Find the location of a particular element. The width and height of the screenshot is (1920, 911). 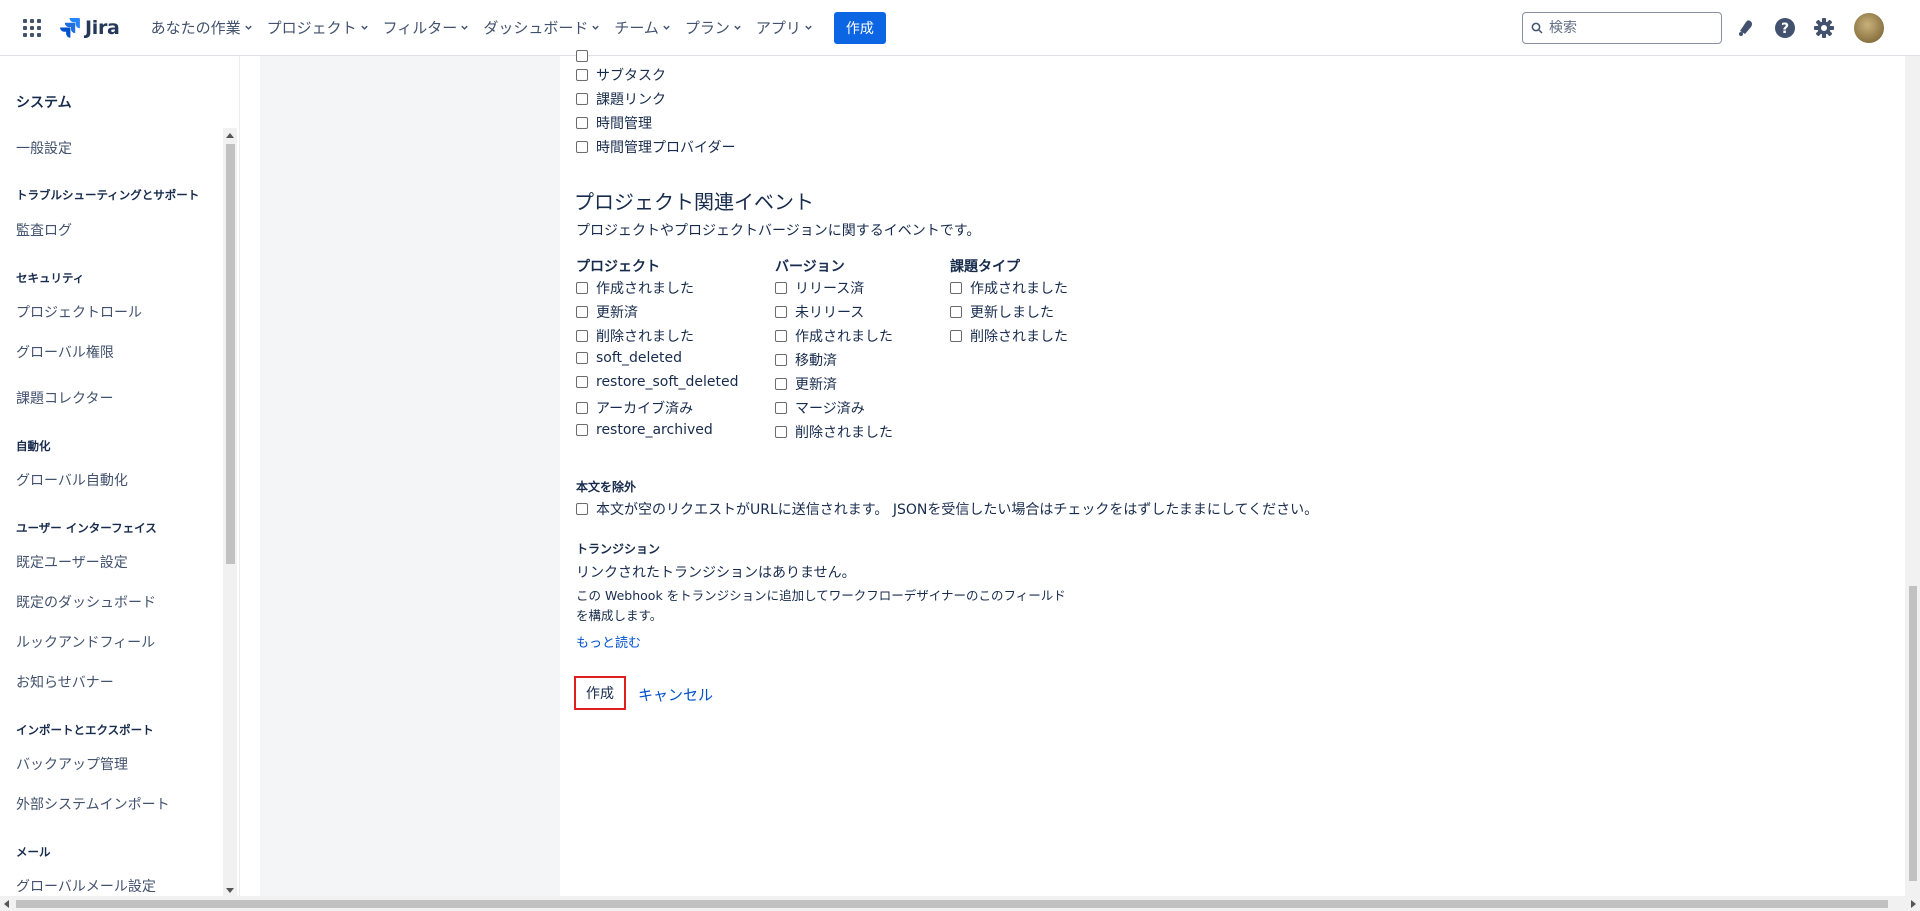

checkbox-row: マージ済み is located at coordinates (820, 408).